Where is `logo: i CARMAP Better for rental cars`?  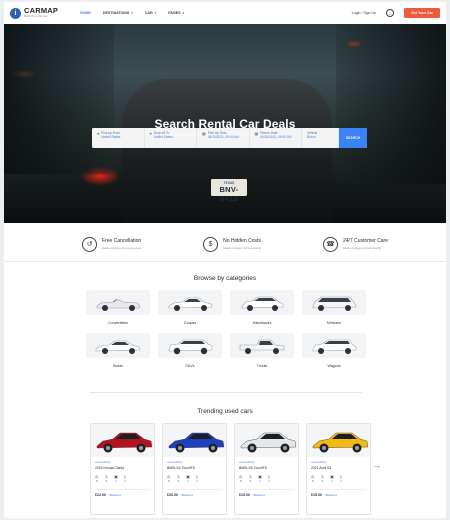 logo: i CARMAP Better for rental cars is located at coordinates (34, 12).